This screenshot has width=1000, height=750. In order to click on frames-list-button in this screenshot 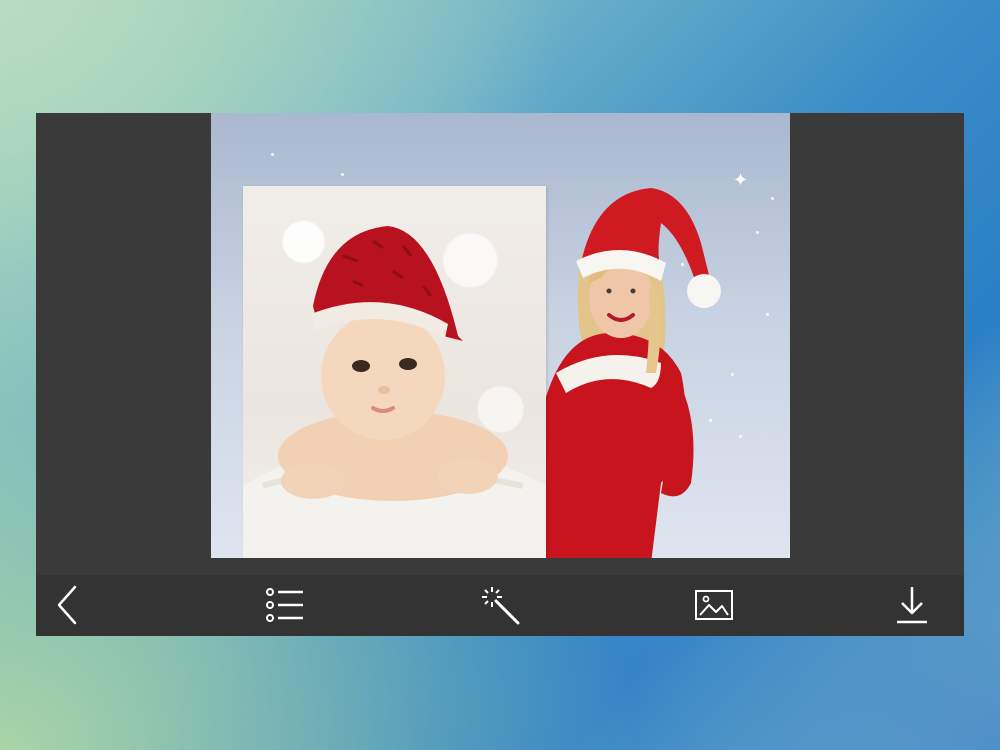, I will do `click(285, 605)`.